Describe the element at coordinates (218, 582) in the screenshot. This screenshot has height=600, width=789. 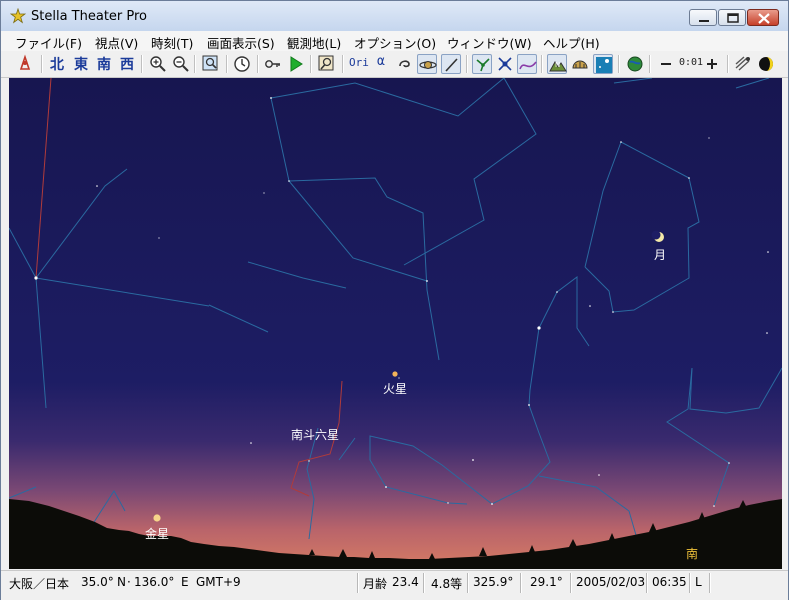
I see `status-timezone: GMT+9` at that location.